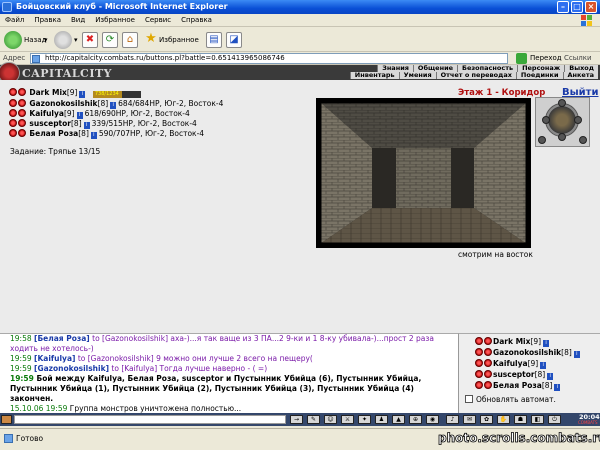 Image resolution: width=600 pixels, height=450 pixels. Describe the element at coordinates (45, 378) in the screenshot. I see `battle-link: Бой` at that location.